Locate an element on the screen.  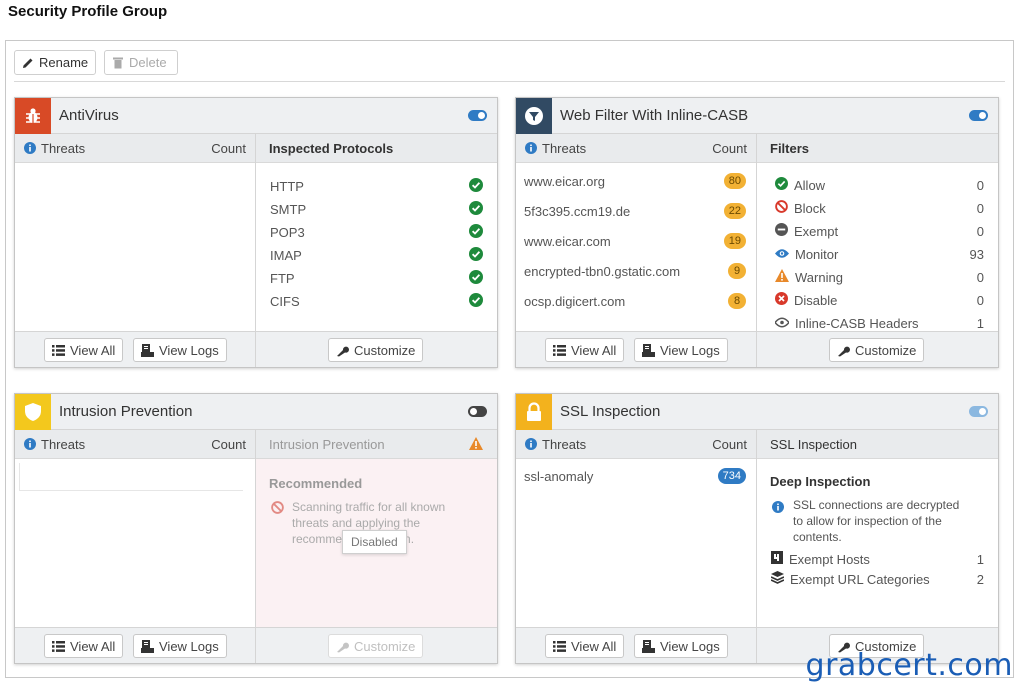
antivirus-header: AntiVirus is located at coordinates (256, 116).